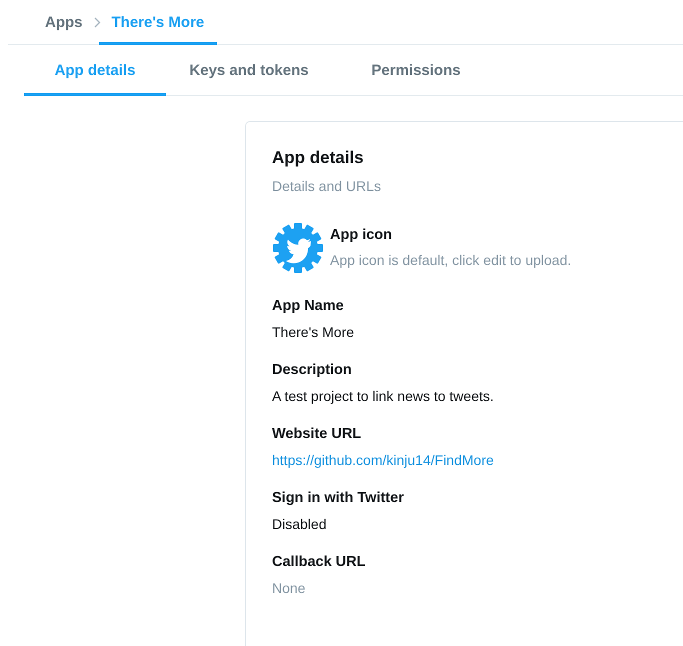 The image size is (683, 646). What do you see at coordinates (383, 460) in the screenshot?
I see `website-link: https://github.com/kinju14/FindMore` at bounding box center [383, 460].